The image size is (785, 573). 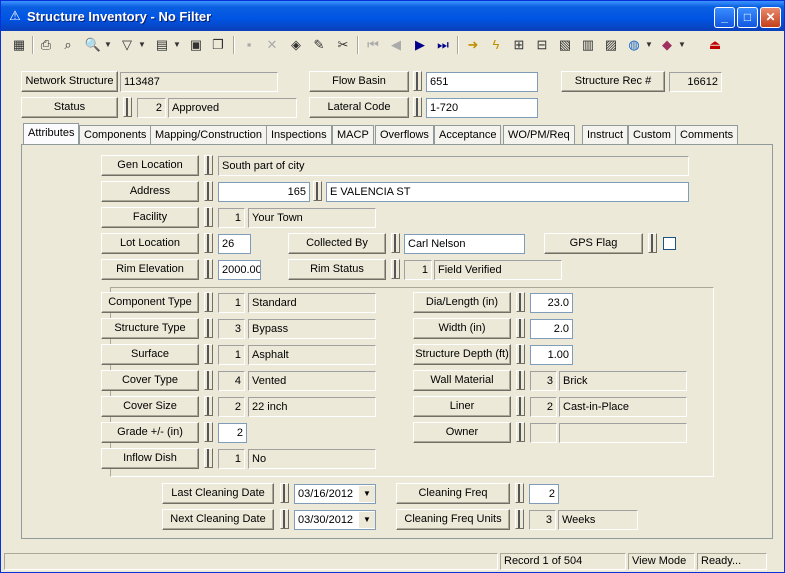 I want to click on globe-icon: ◍, so click(x=634, y=45).